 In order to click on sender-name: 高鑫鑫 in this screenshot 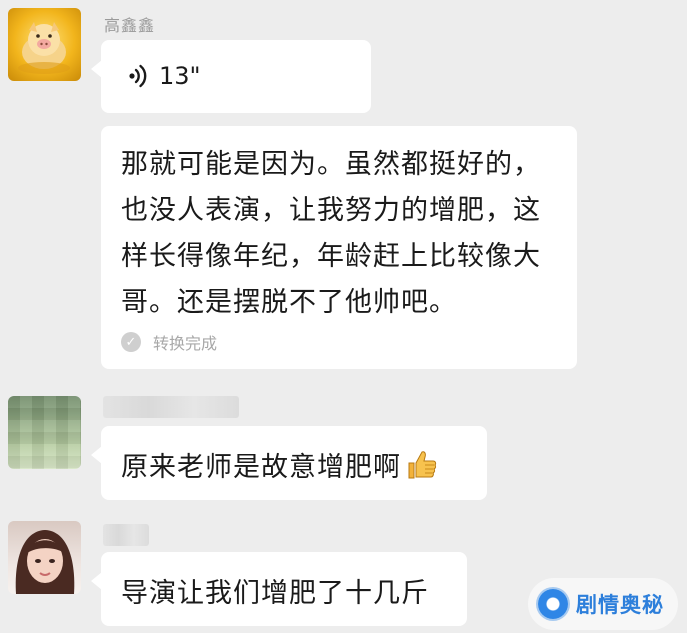, I will do `click(130, 25)`.